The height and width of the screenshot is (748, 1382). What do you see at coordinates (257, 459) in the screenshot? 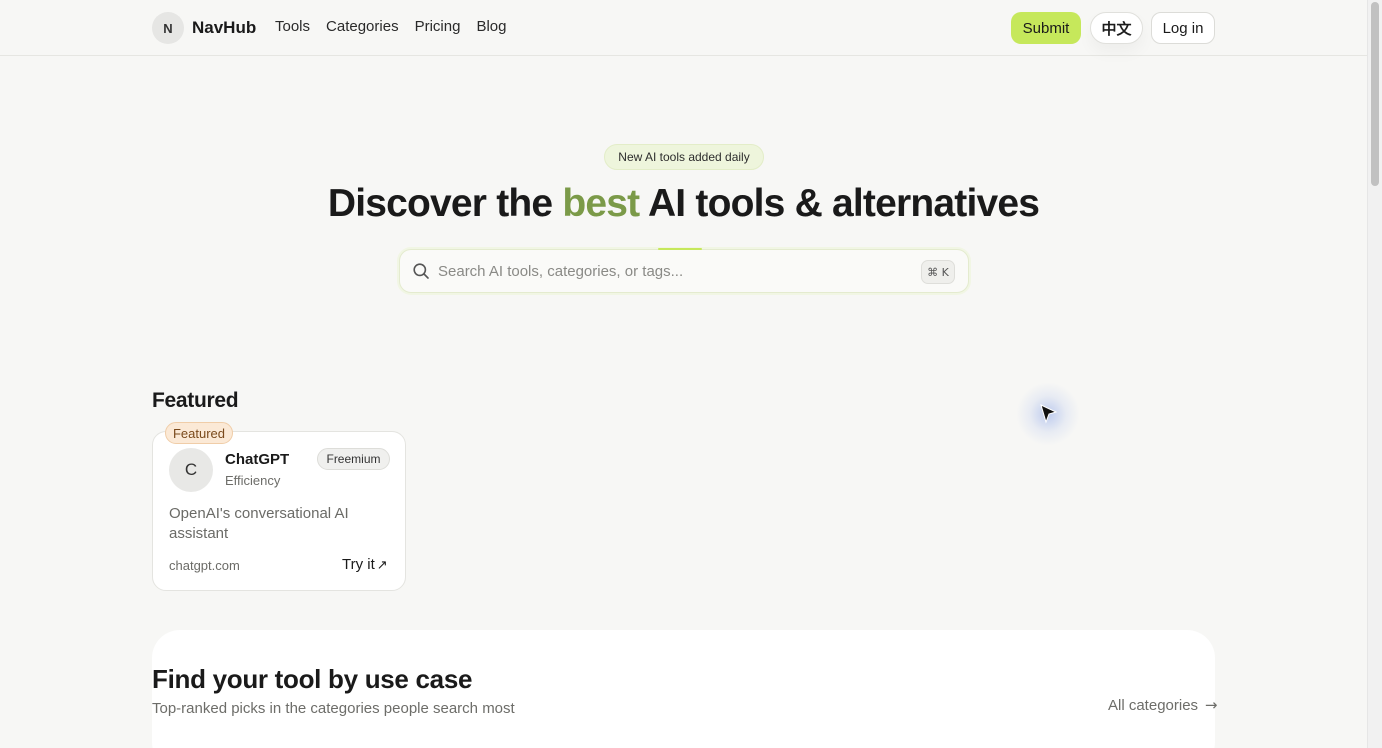
I see `tool-name: ChatGPT` at bounding box center [257, 459].